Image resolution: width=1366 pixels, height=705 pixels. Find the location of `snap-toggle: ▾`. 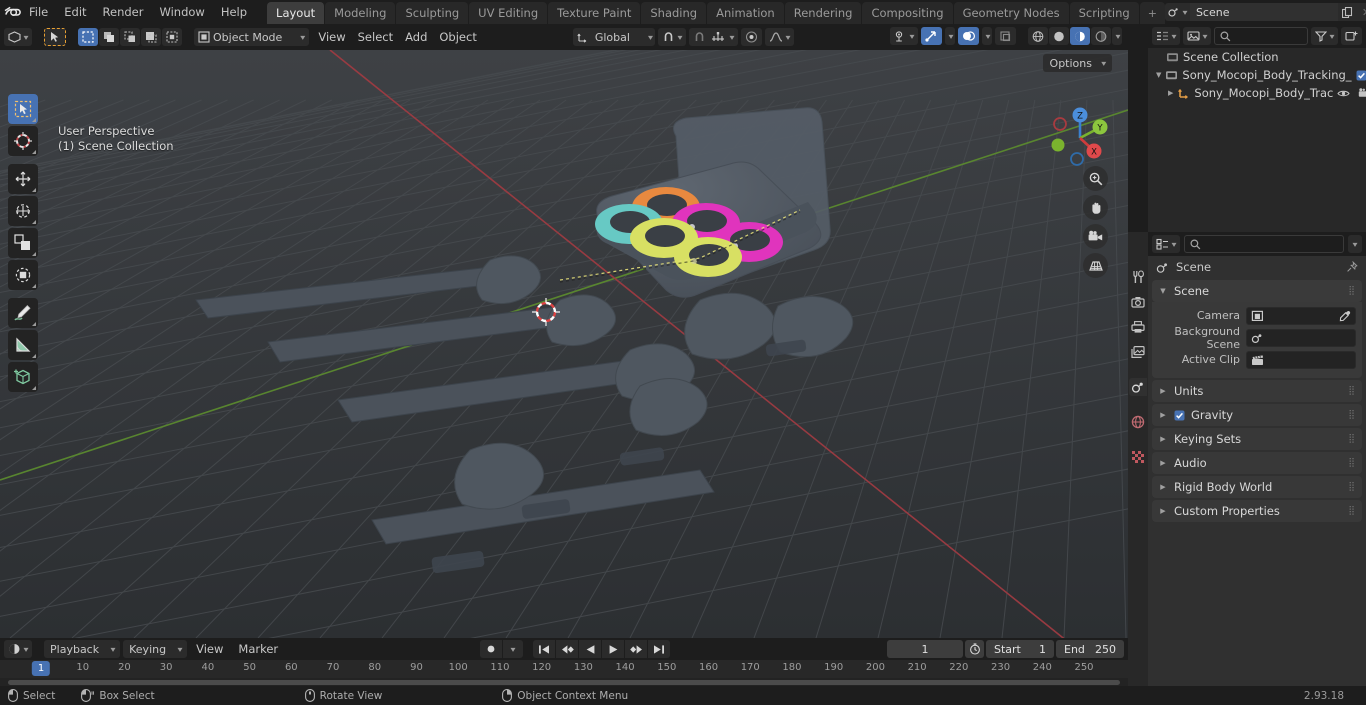

snap-toggle: ▾ is located at coordinates (671, 37).